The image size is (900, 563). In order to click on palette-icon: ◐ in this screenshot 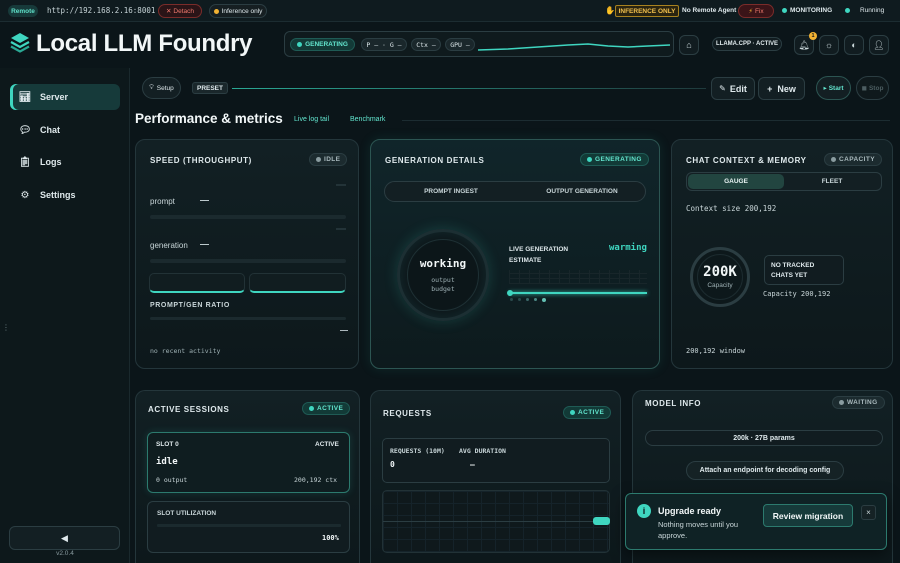, I will do `click(854, 45)`.